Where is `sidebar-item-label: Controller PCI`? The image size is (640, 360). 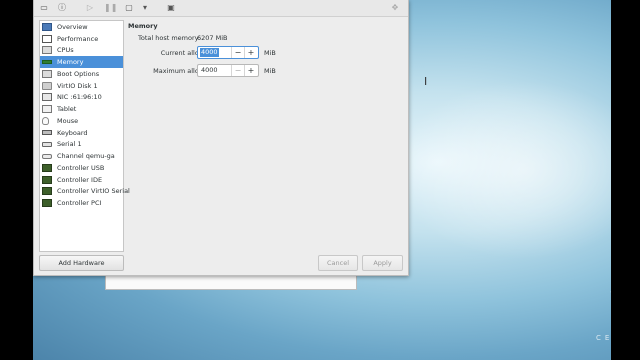 sidebar-item-label: Controller PCI is located at coordinates (79, 203).